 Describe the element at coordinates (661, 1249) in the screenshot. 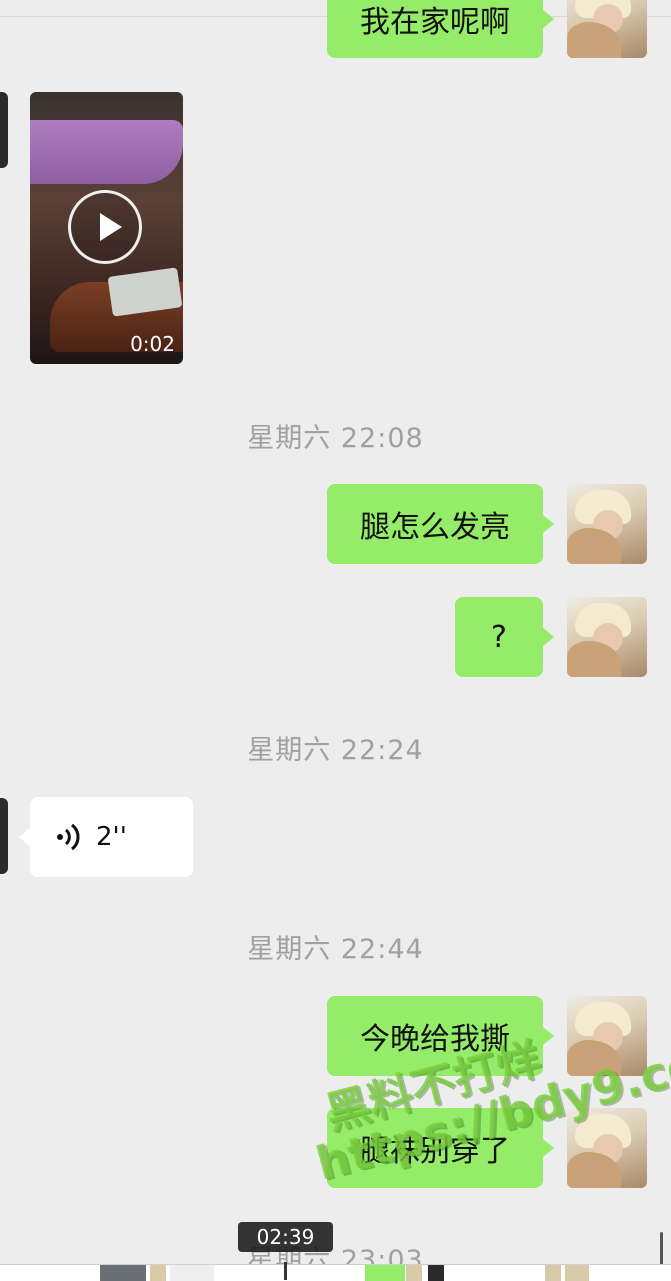

I see `scrollbar` at that location.